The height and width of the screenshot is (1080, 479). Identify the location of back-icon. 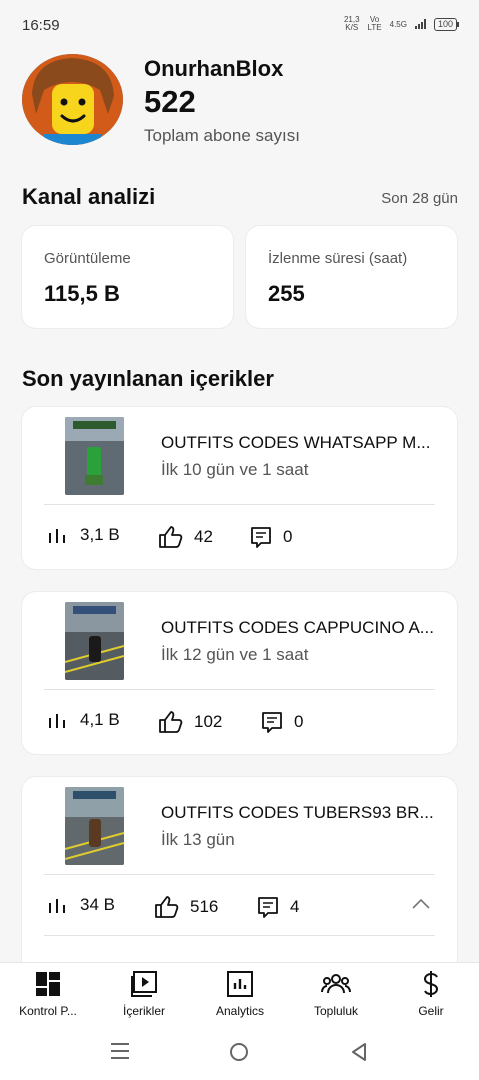
(359, 1054).